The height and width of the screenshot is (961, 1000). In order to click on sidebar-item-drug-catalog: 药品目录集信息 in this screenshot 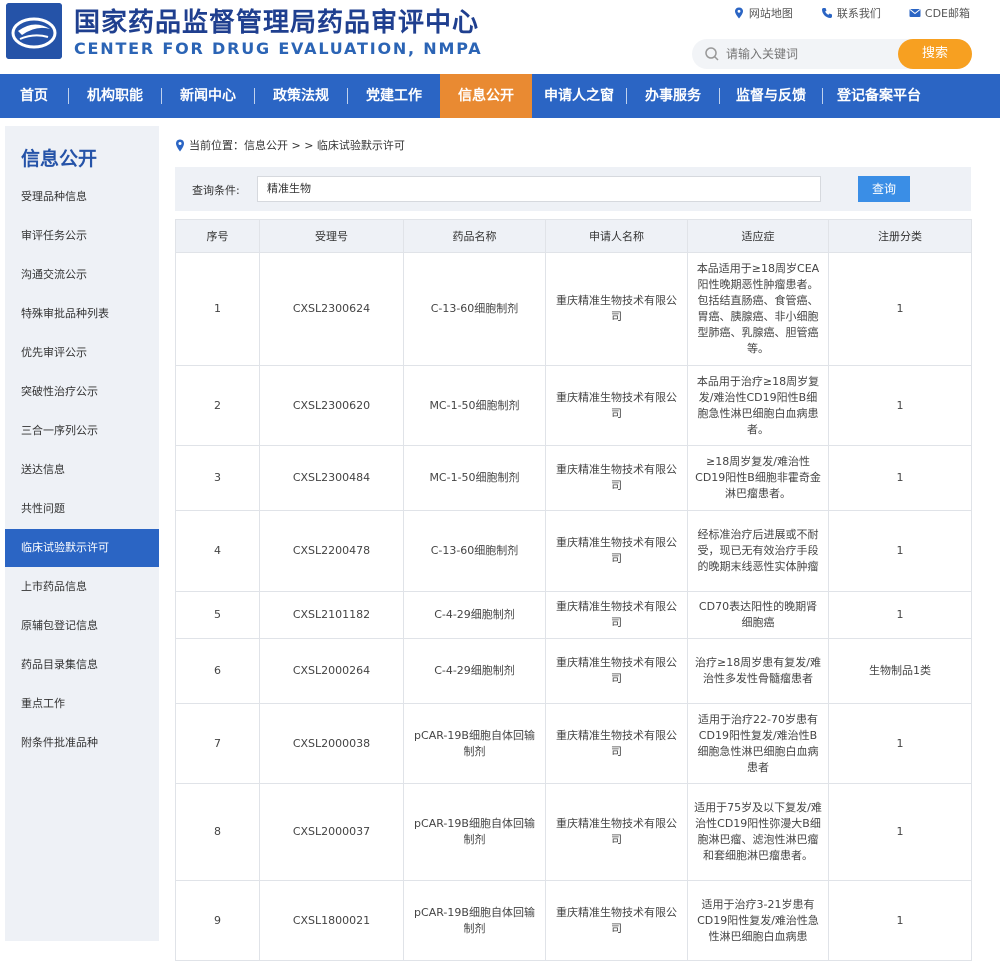, I will do `click(82, 665)`.